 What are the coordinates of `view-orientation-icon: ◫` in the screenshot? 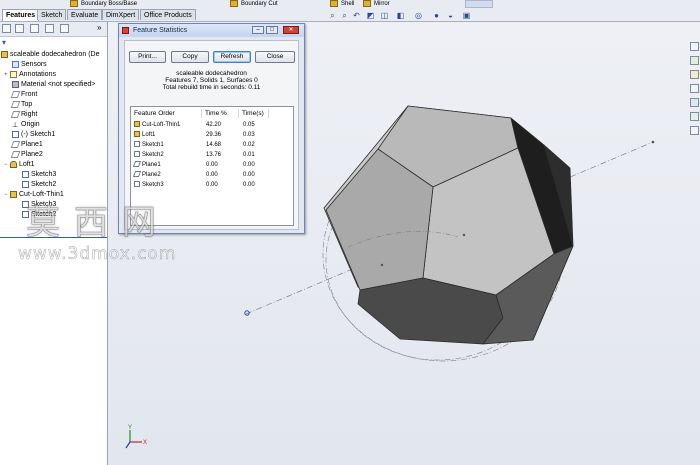 It's located at (384, 15).